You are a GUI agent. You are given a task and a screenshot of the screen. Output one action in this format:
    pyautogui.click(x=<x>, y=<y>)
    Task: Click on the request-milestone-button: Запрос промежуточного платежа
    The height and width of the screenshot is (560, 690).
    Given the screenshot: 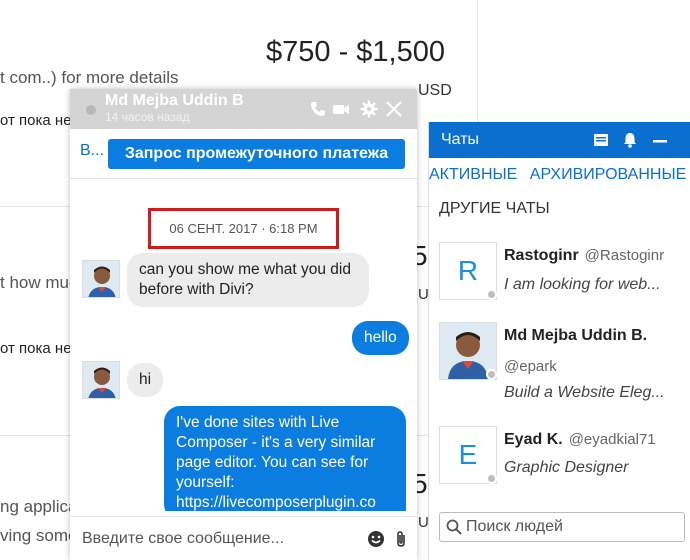 What is the action you would take?
    pyautogui.click(x=256, y=154)
    